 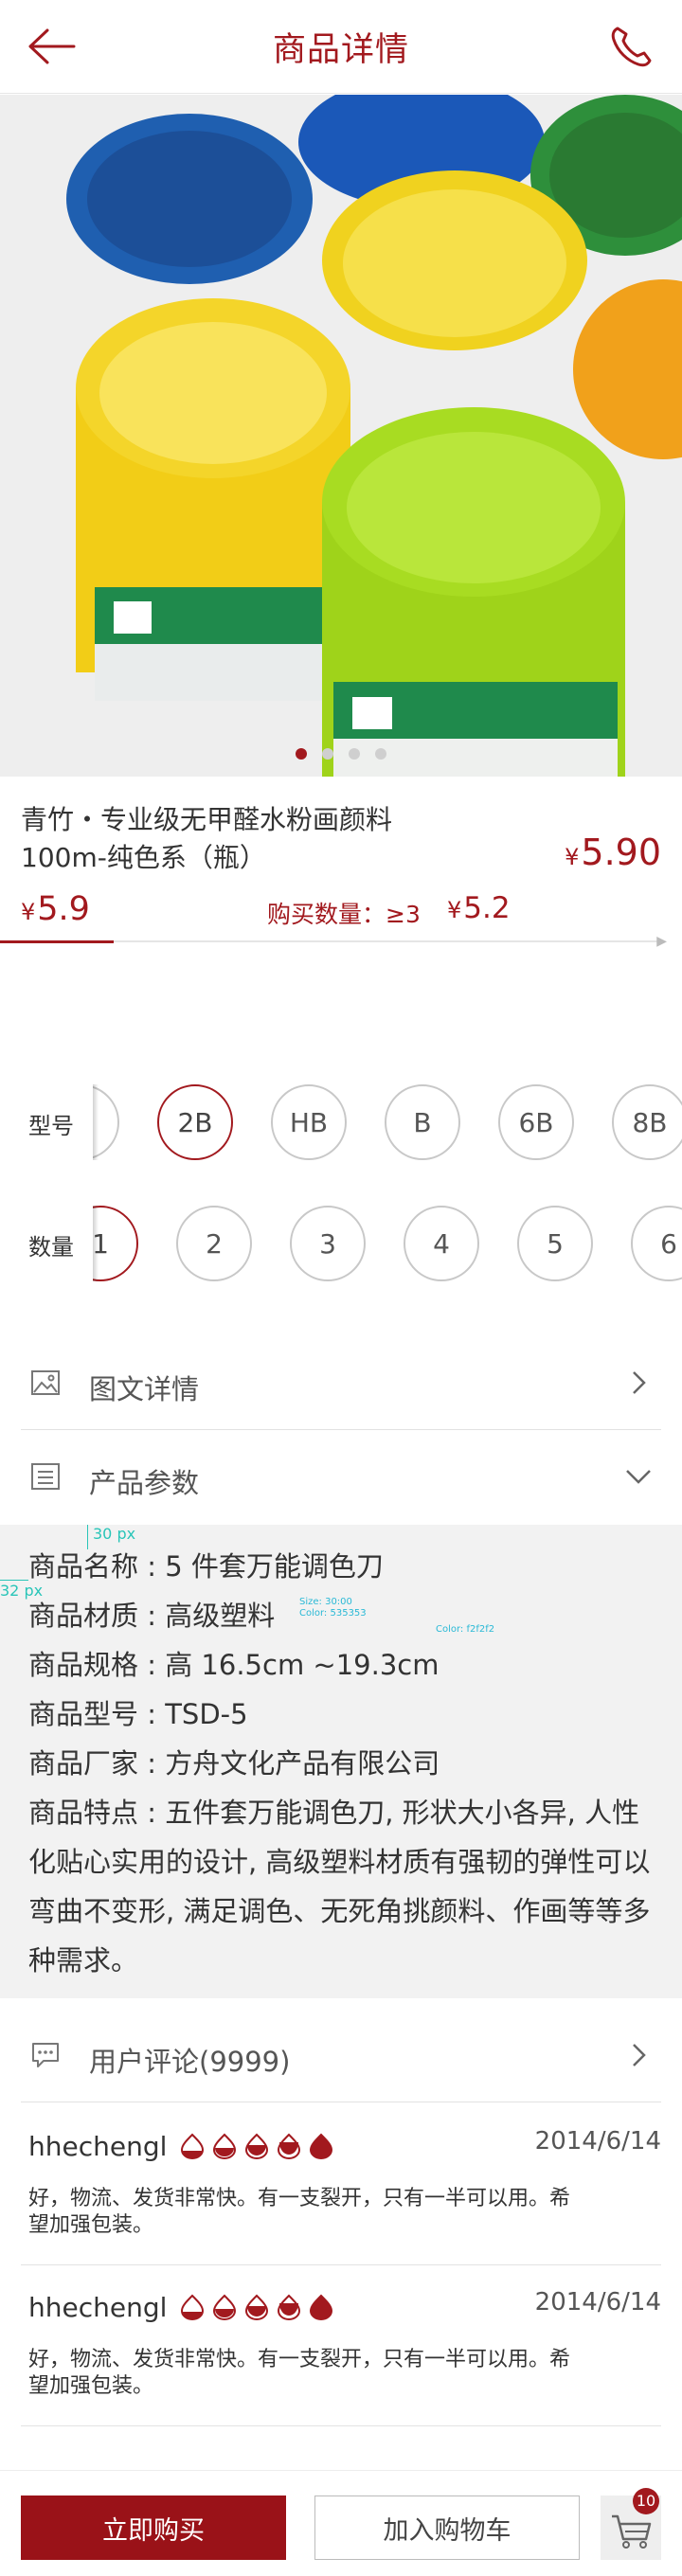 What do you see at coordinates (138, 1714) in the screenshot?
I see `param-model: 商品型号 : TSD-5` at bounding box center [138, 1714].